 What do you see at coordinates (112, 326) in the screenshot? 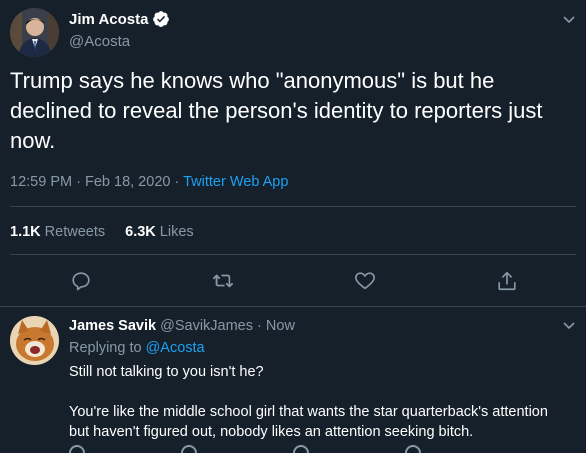
I see `reply-author-name: James Savik` at bounding box center [112, 326].